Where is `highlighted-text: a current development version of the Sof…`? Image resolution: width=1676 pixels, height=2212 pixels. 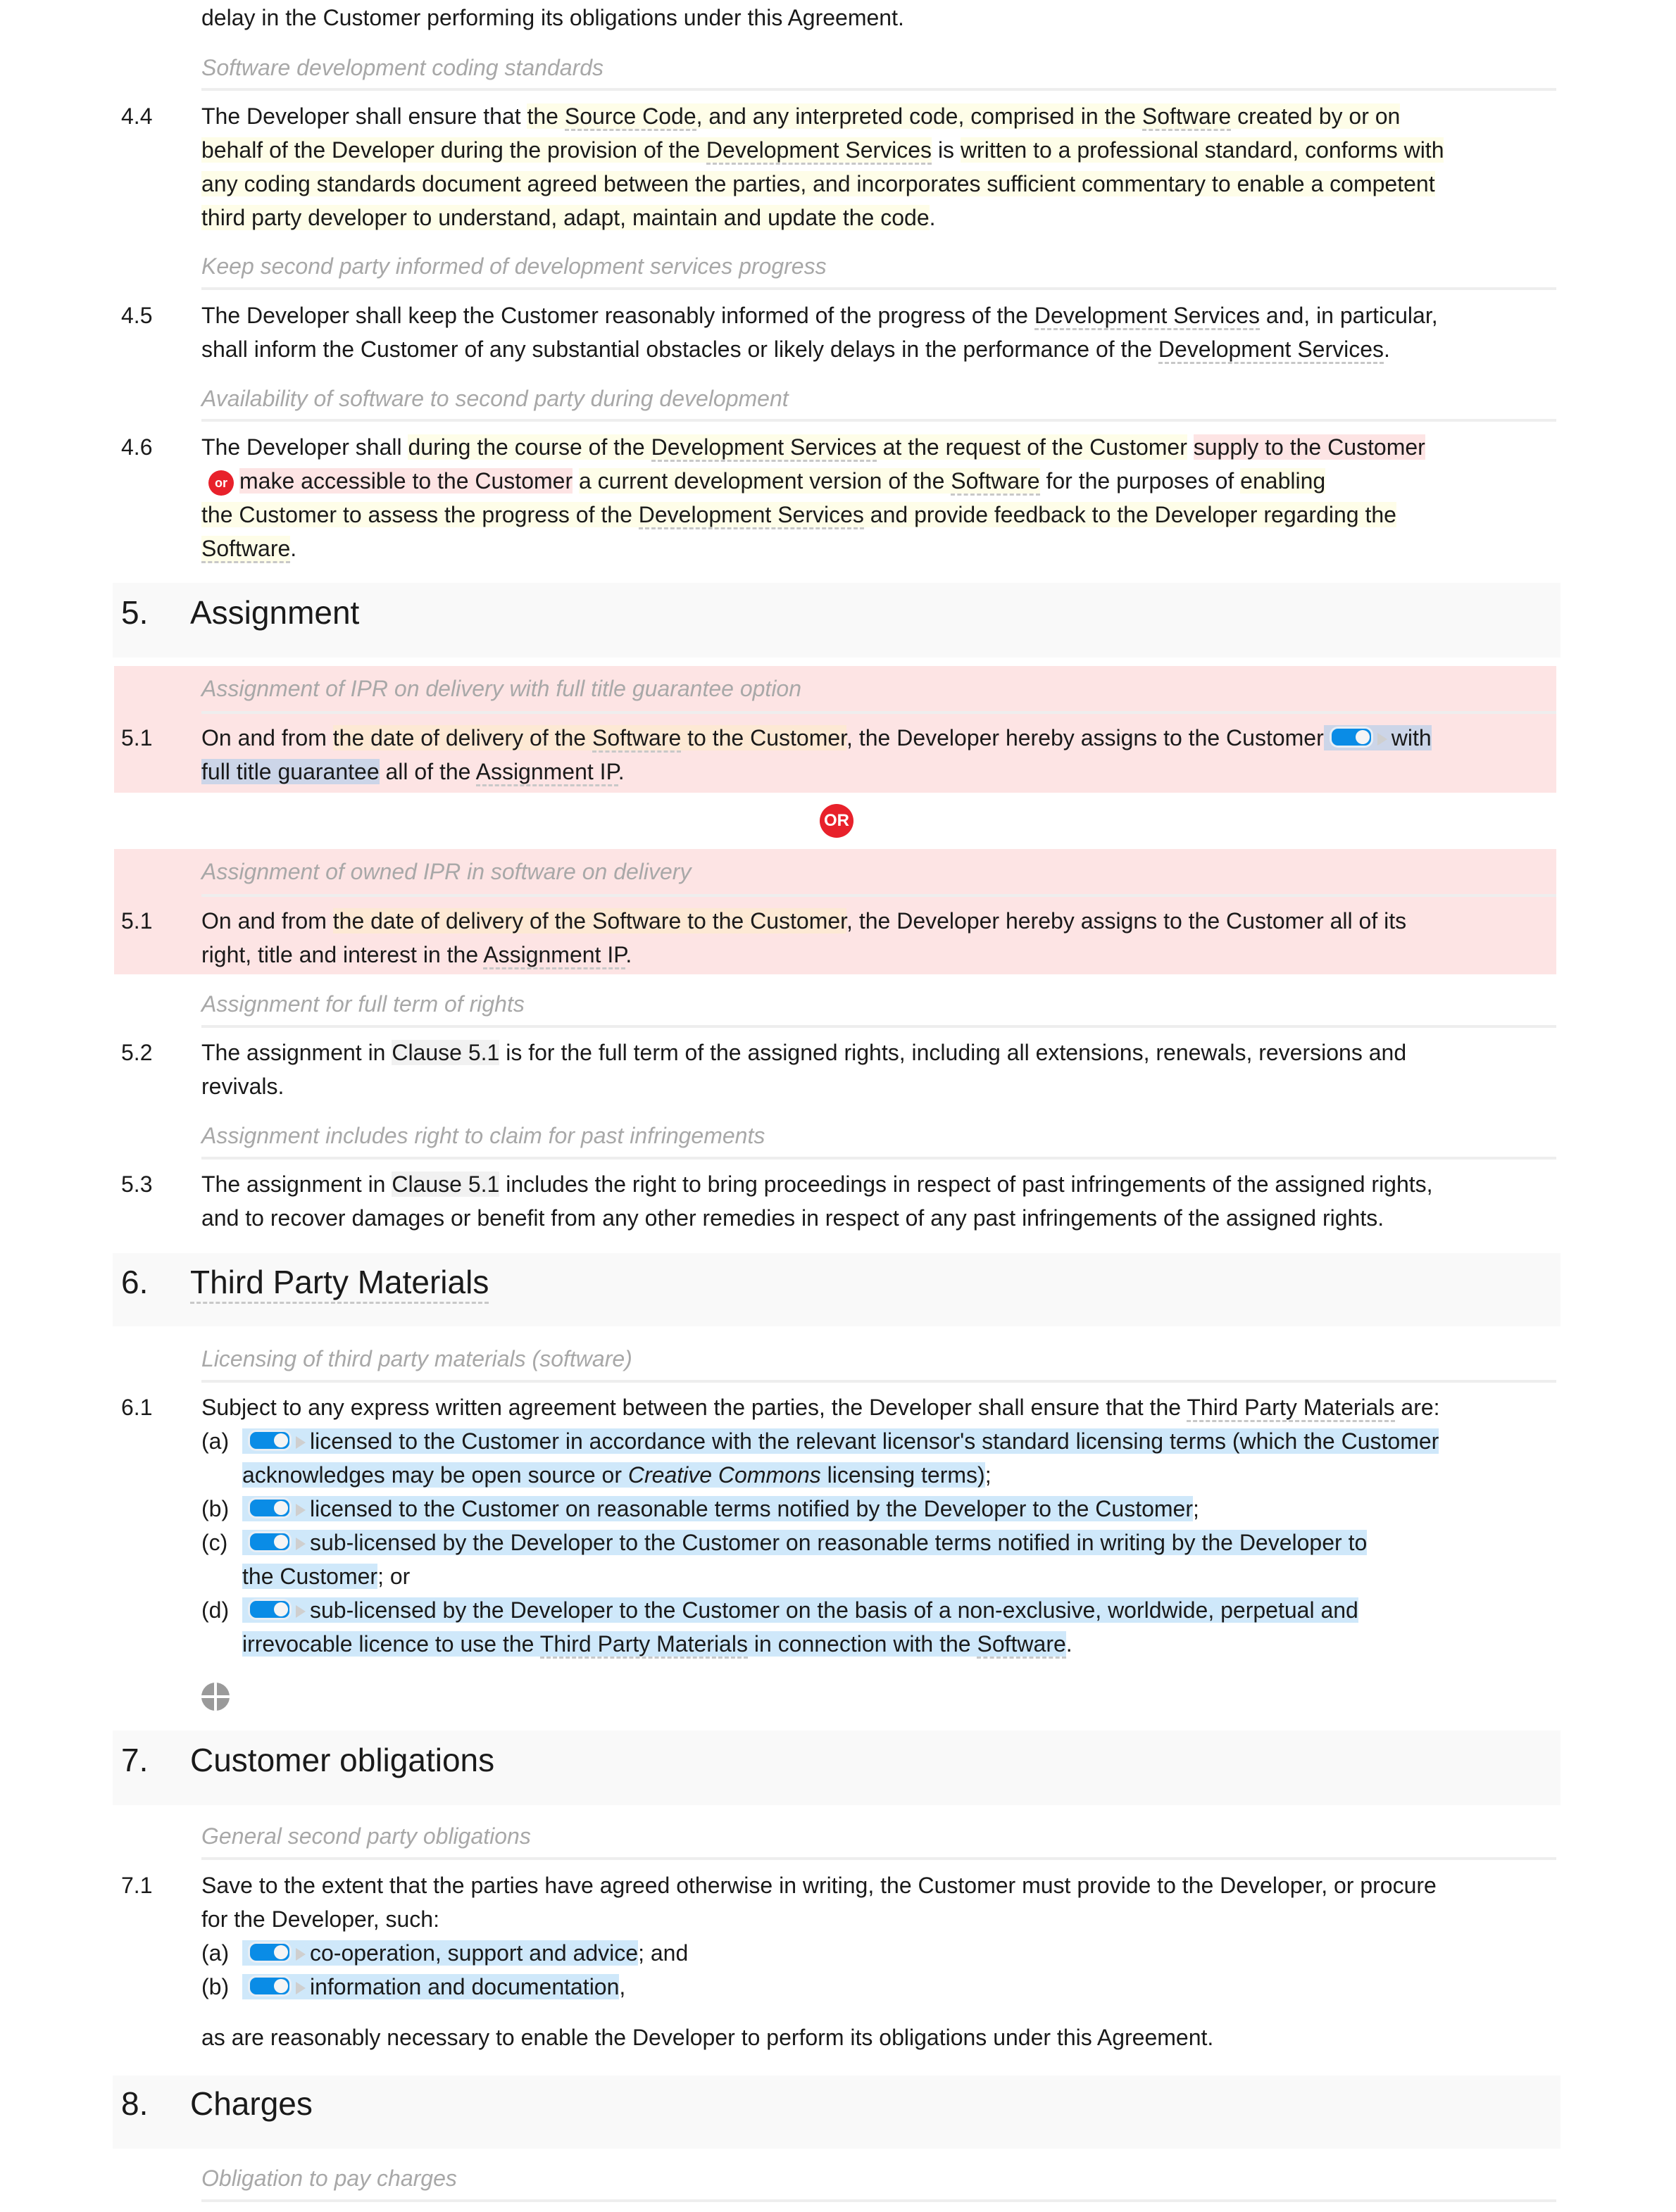
highlighted-text: a current development version of the Sof… is located at coordinates (809, 482).